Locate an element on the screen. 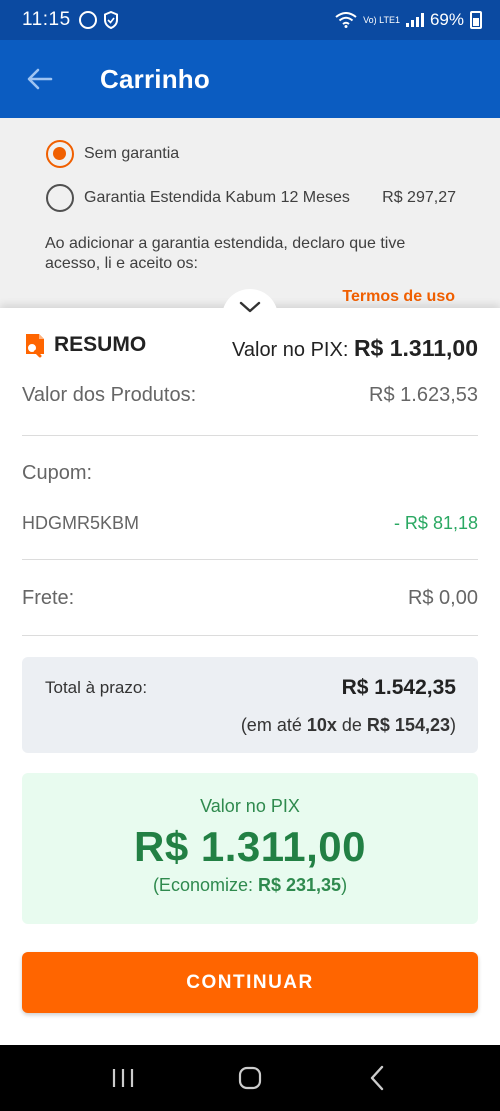 This screenshot has height=1111, width=500. warranty-option-12-months: Garantia Estendida Kabum 12 Meses is located at coordinates (198, 198).